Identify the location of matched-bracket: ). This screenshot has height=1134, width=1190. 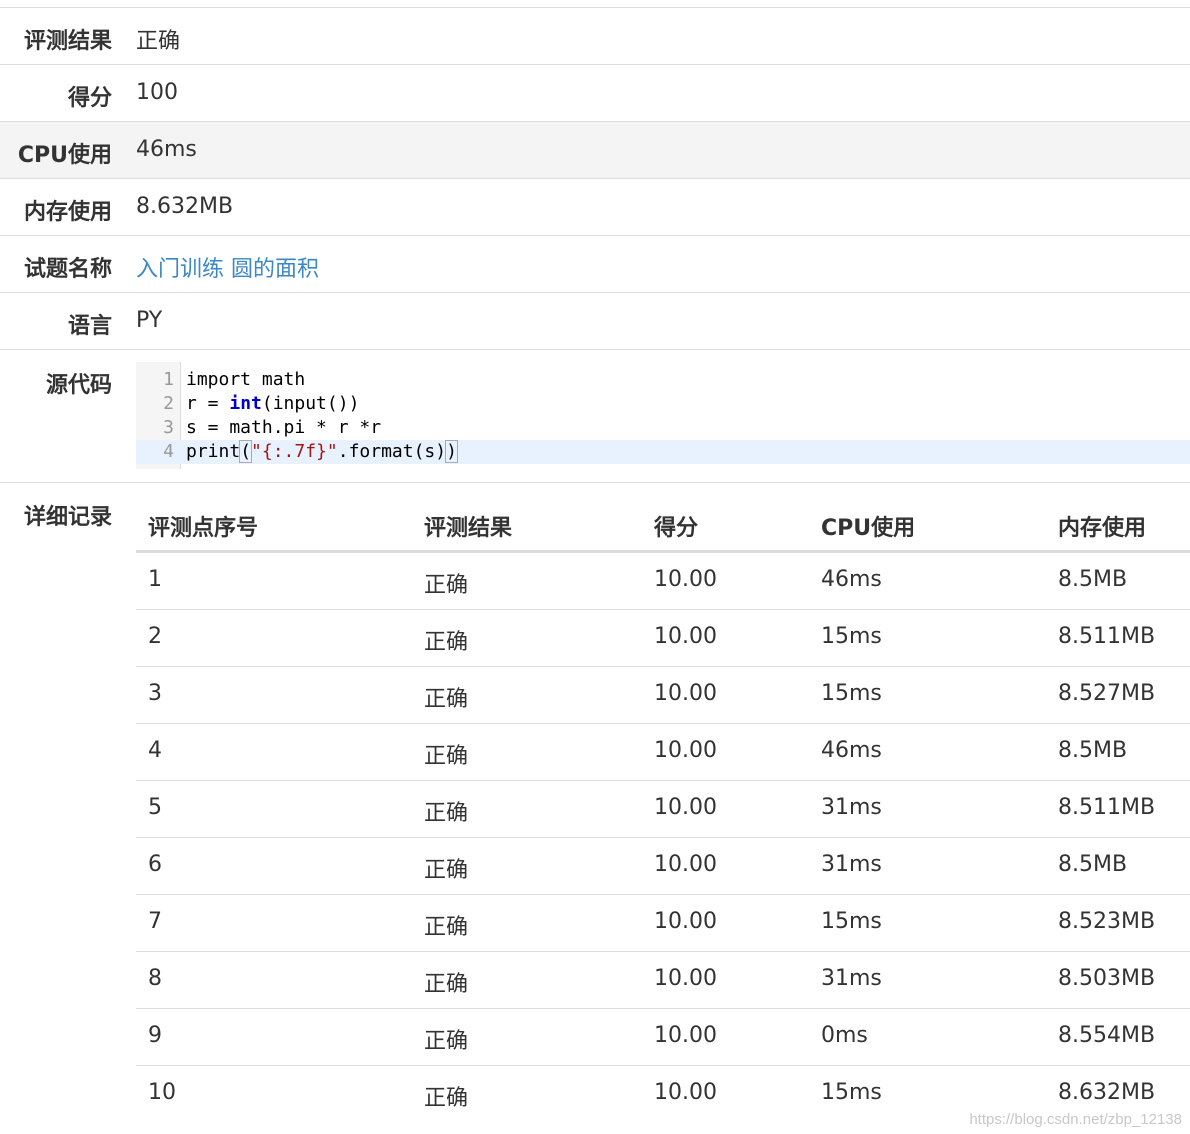
(451, 451).